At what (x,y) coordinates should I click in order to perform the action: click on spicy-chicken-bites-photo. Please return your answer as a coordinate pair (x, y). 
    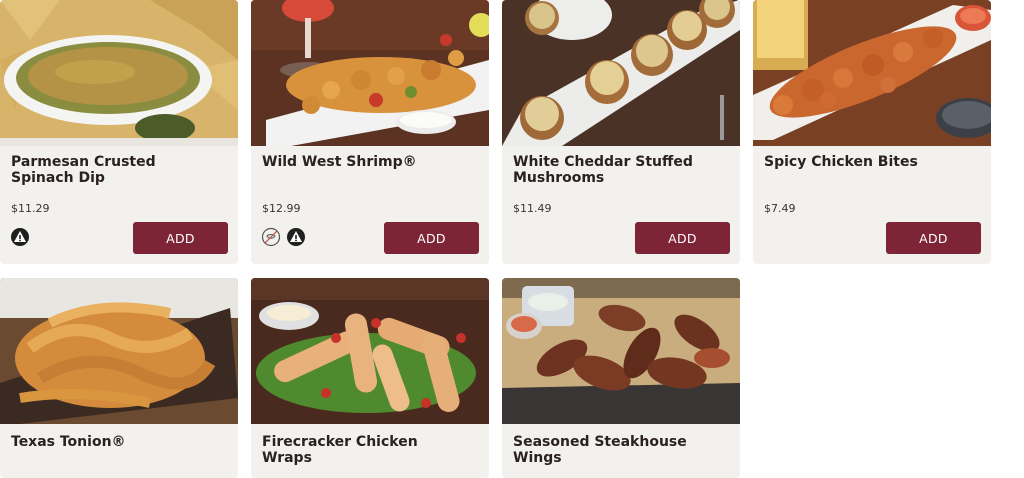
    Looking at the image, I should click on (872, 73).